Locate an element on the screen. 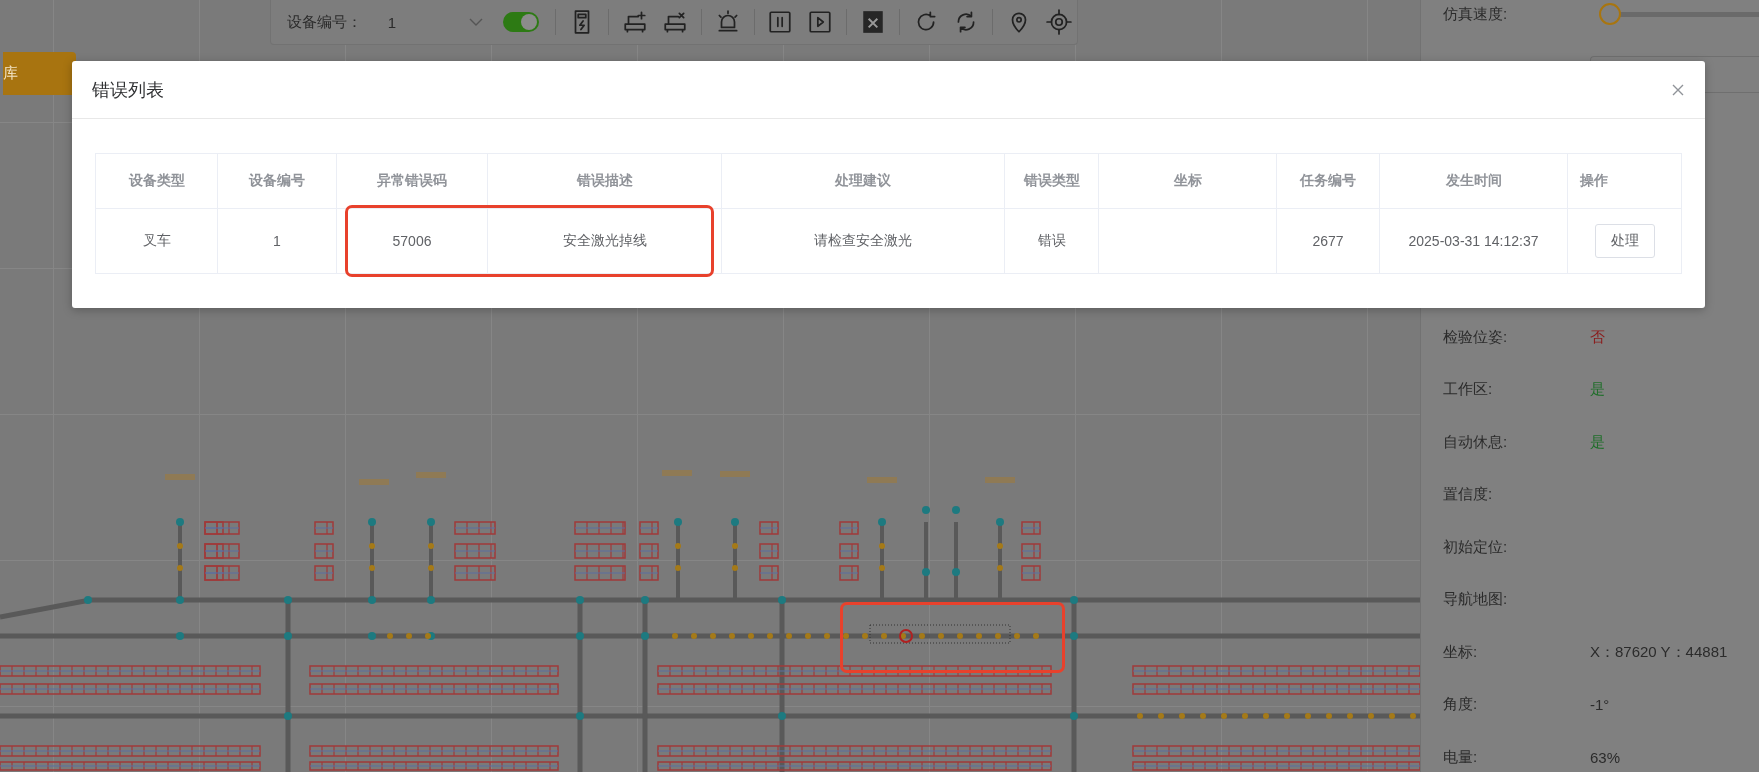 Image resolution: width=1759 pixels, height=772 pixels. speed-label: 仿真速度: is located at coordinates (1476, 14).